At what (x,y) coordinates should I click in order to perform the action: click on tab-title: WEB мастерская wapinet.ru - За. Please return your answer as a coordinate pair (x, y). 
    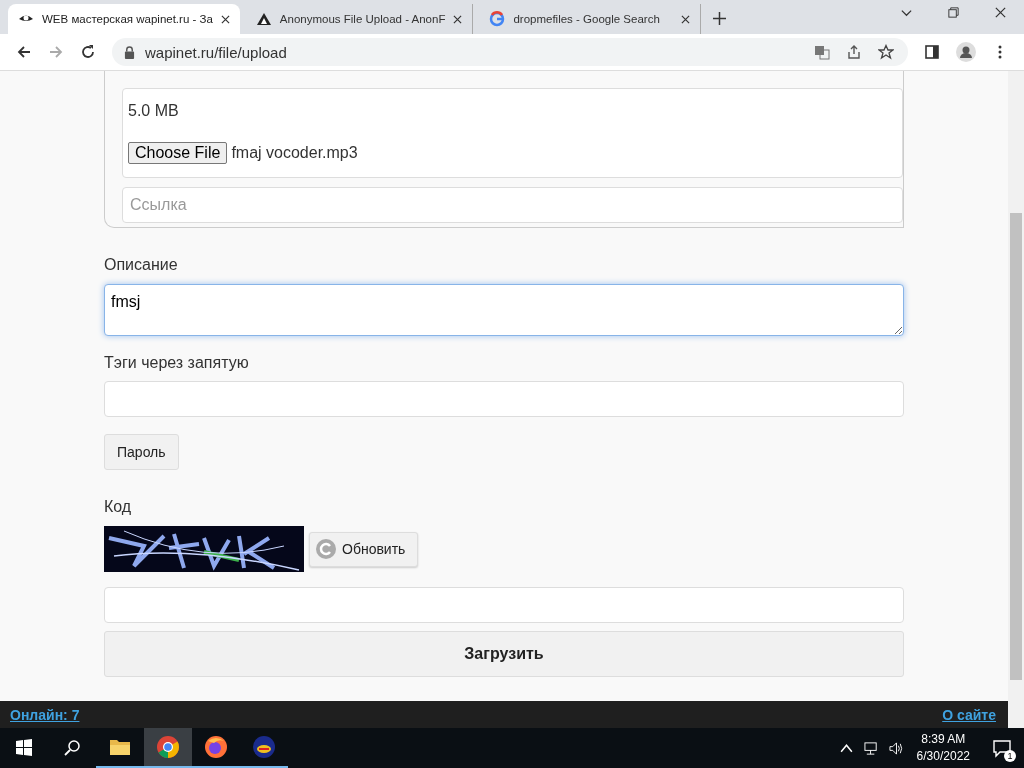
    Looking at the image, I should click on (127, 19).